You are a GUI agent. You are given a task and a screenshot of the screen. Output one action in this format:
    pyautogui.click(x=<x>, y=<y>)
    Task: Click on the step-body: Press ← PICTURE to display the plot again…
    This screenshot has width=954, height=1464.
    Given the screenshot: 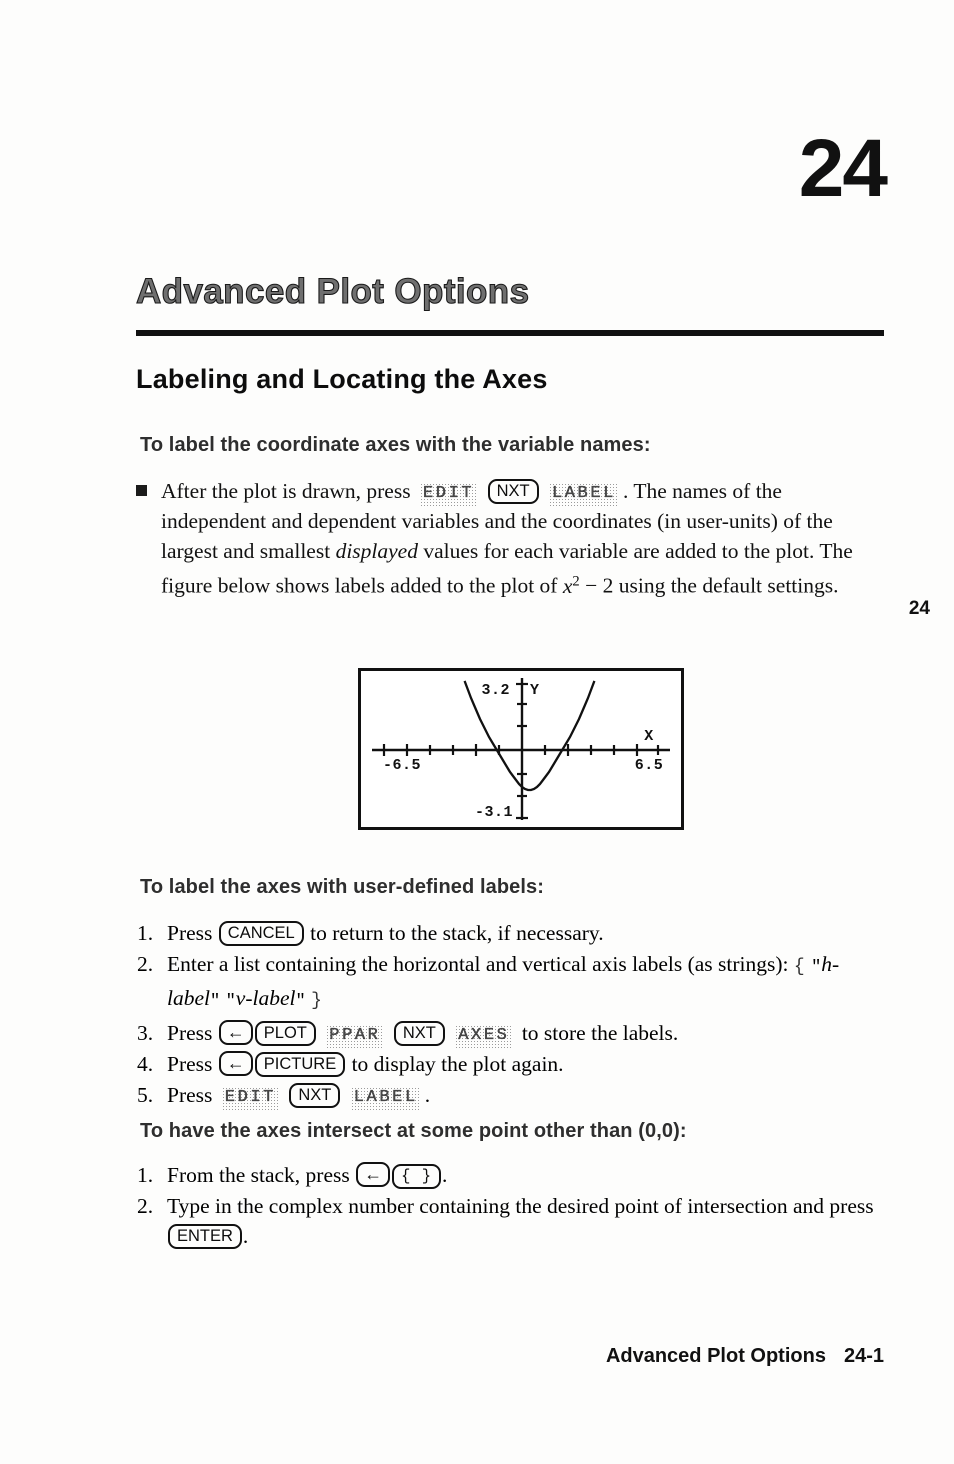 What is the action you would take?
    pyautogui.click(x=526, y=1064)
    